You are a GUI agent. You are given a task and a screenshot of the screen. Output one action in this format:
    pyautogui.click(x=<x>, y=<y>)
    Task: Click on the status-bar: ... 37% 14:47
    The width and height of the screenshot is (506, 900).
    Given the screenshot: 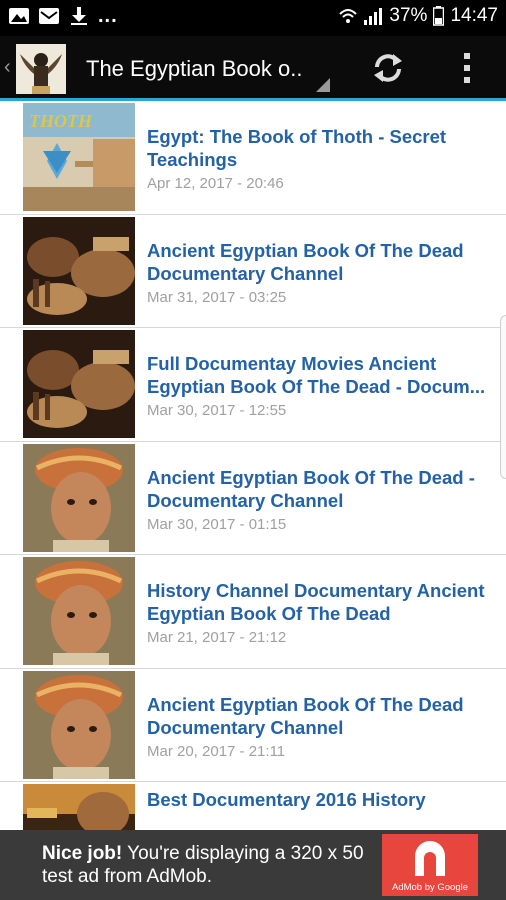 What is the action you would take?
    pyautogui.click(x=253, y=18)
    